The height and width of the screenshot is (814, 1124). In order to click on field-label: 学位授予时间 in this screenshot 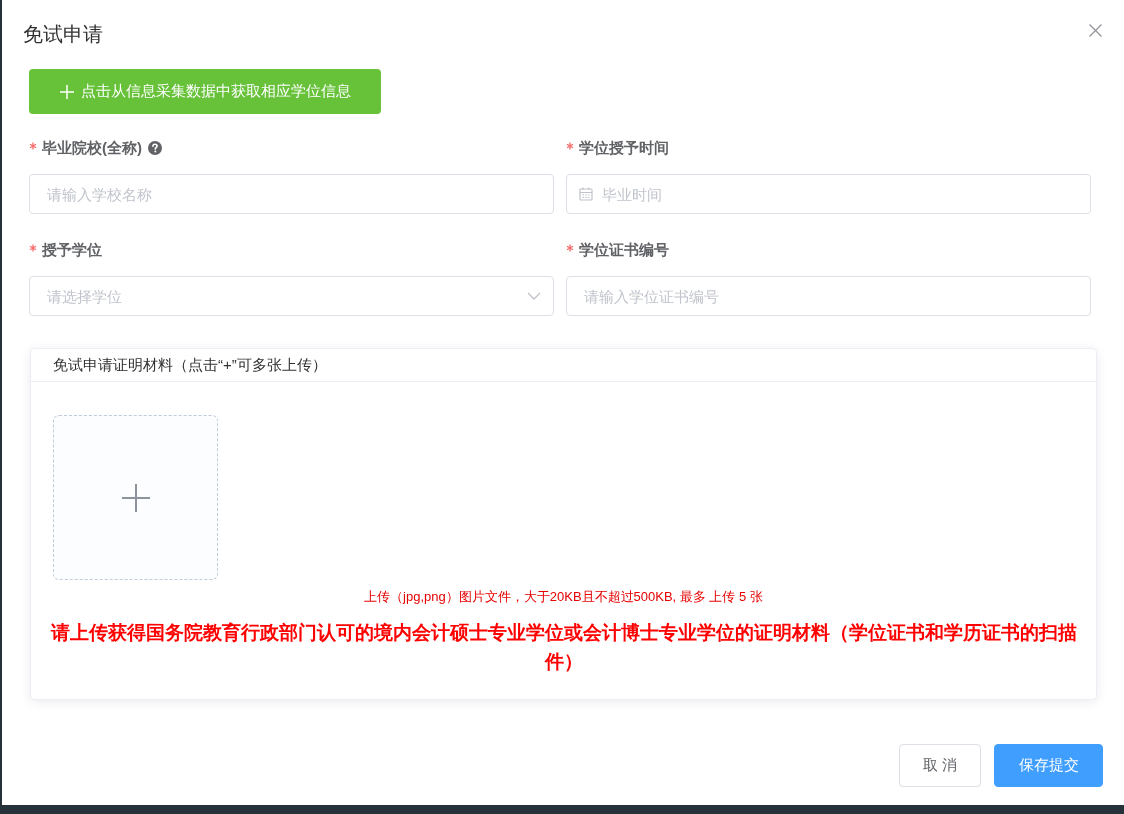, I will do `click(624, 148)`.